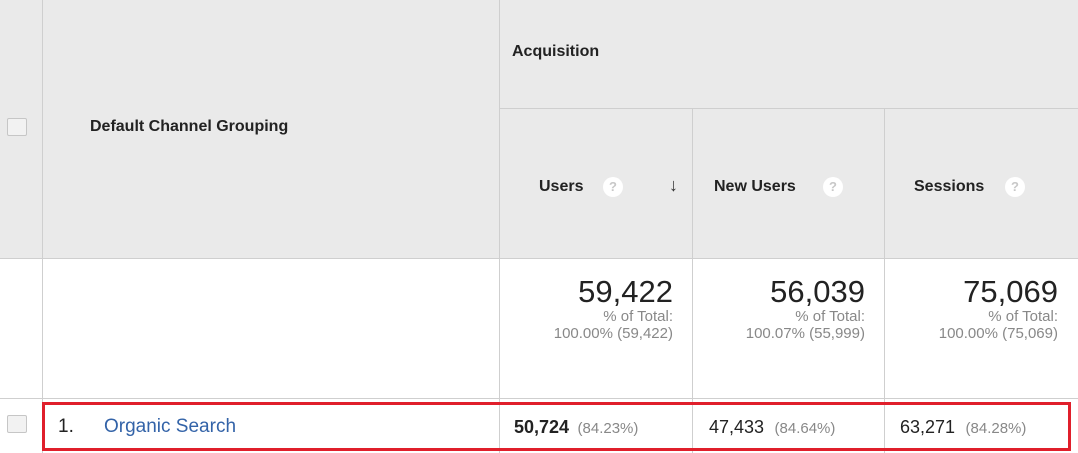 The height and width of the screenshot is (453, 1078). I want to click on users-header-label: Users, so click(561, 186).